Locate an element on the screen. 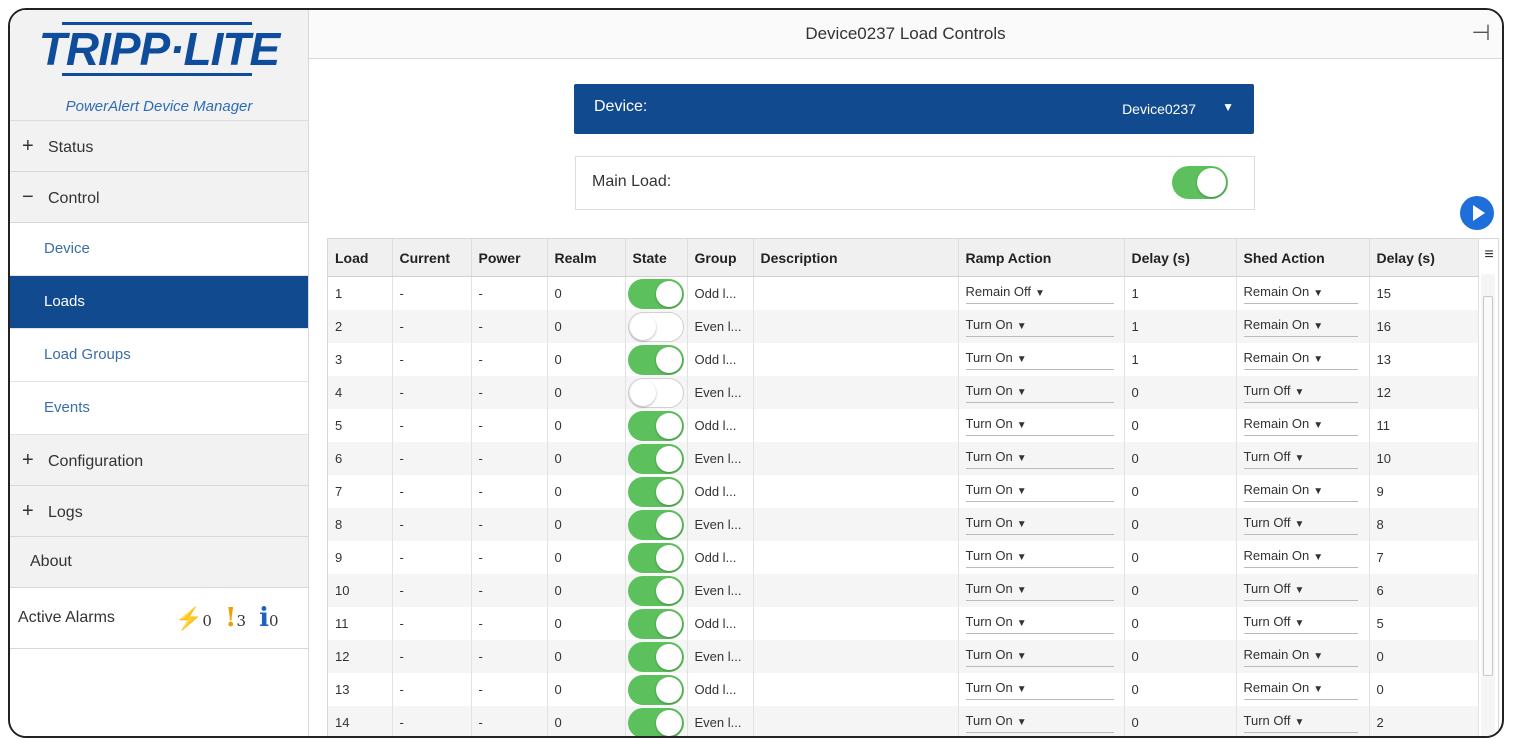 The width and height of the screenshot is (1513, 742). column-header: Realm is located at coordinates (586, 258).